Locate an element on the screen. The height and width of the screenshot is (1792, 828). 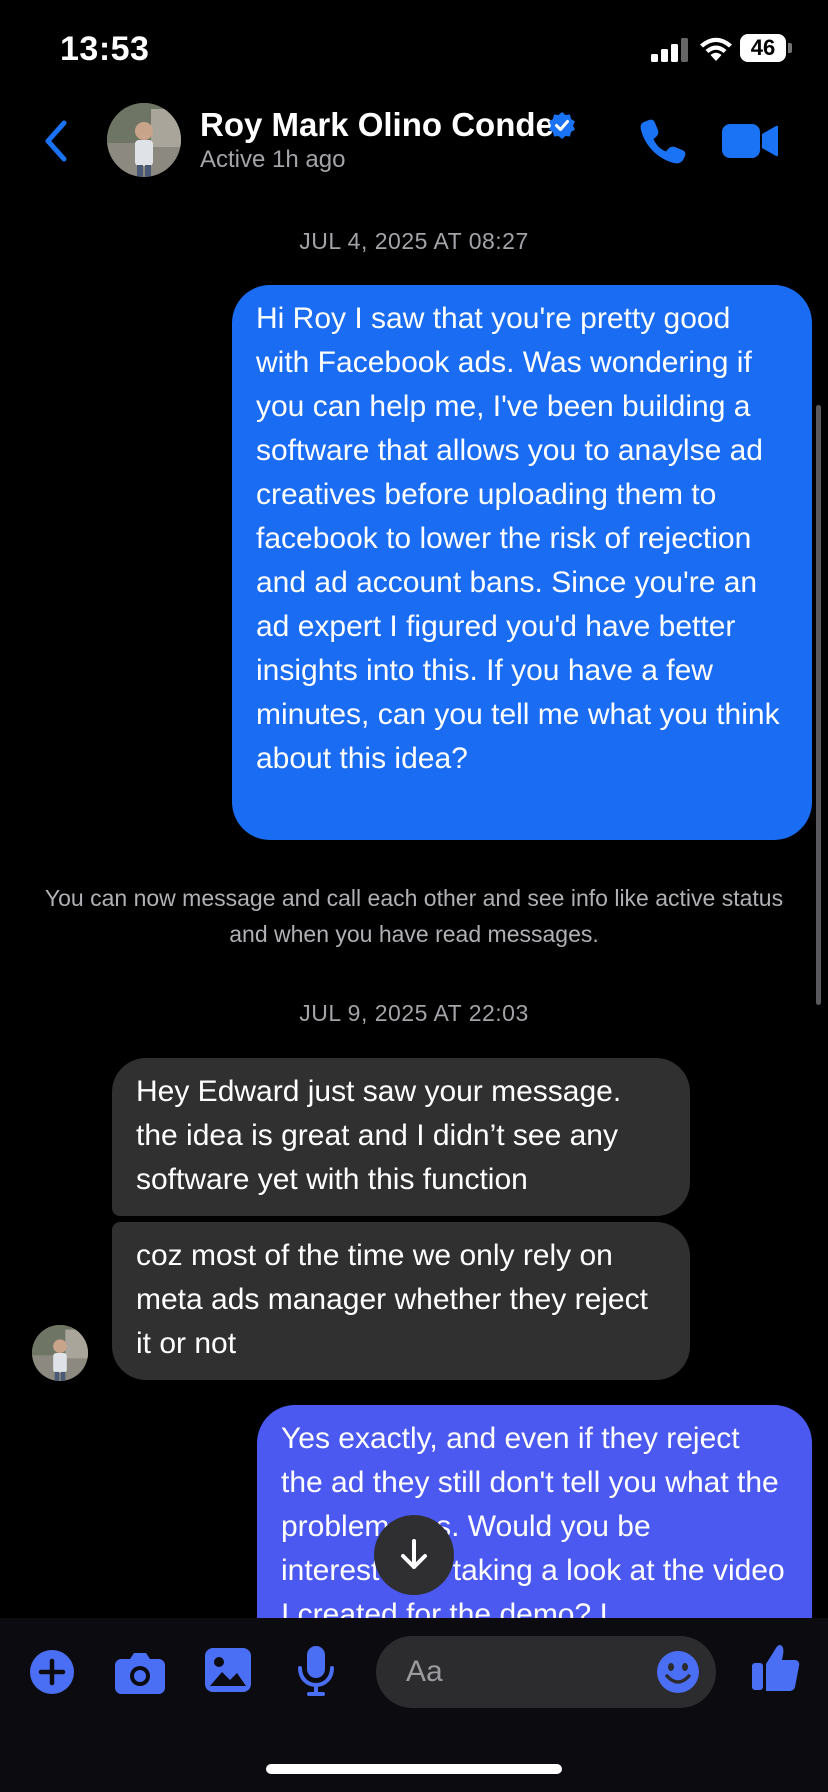
scroll-down-button is located at coordinates (414, 1555).